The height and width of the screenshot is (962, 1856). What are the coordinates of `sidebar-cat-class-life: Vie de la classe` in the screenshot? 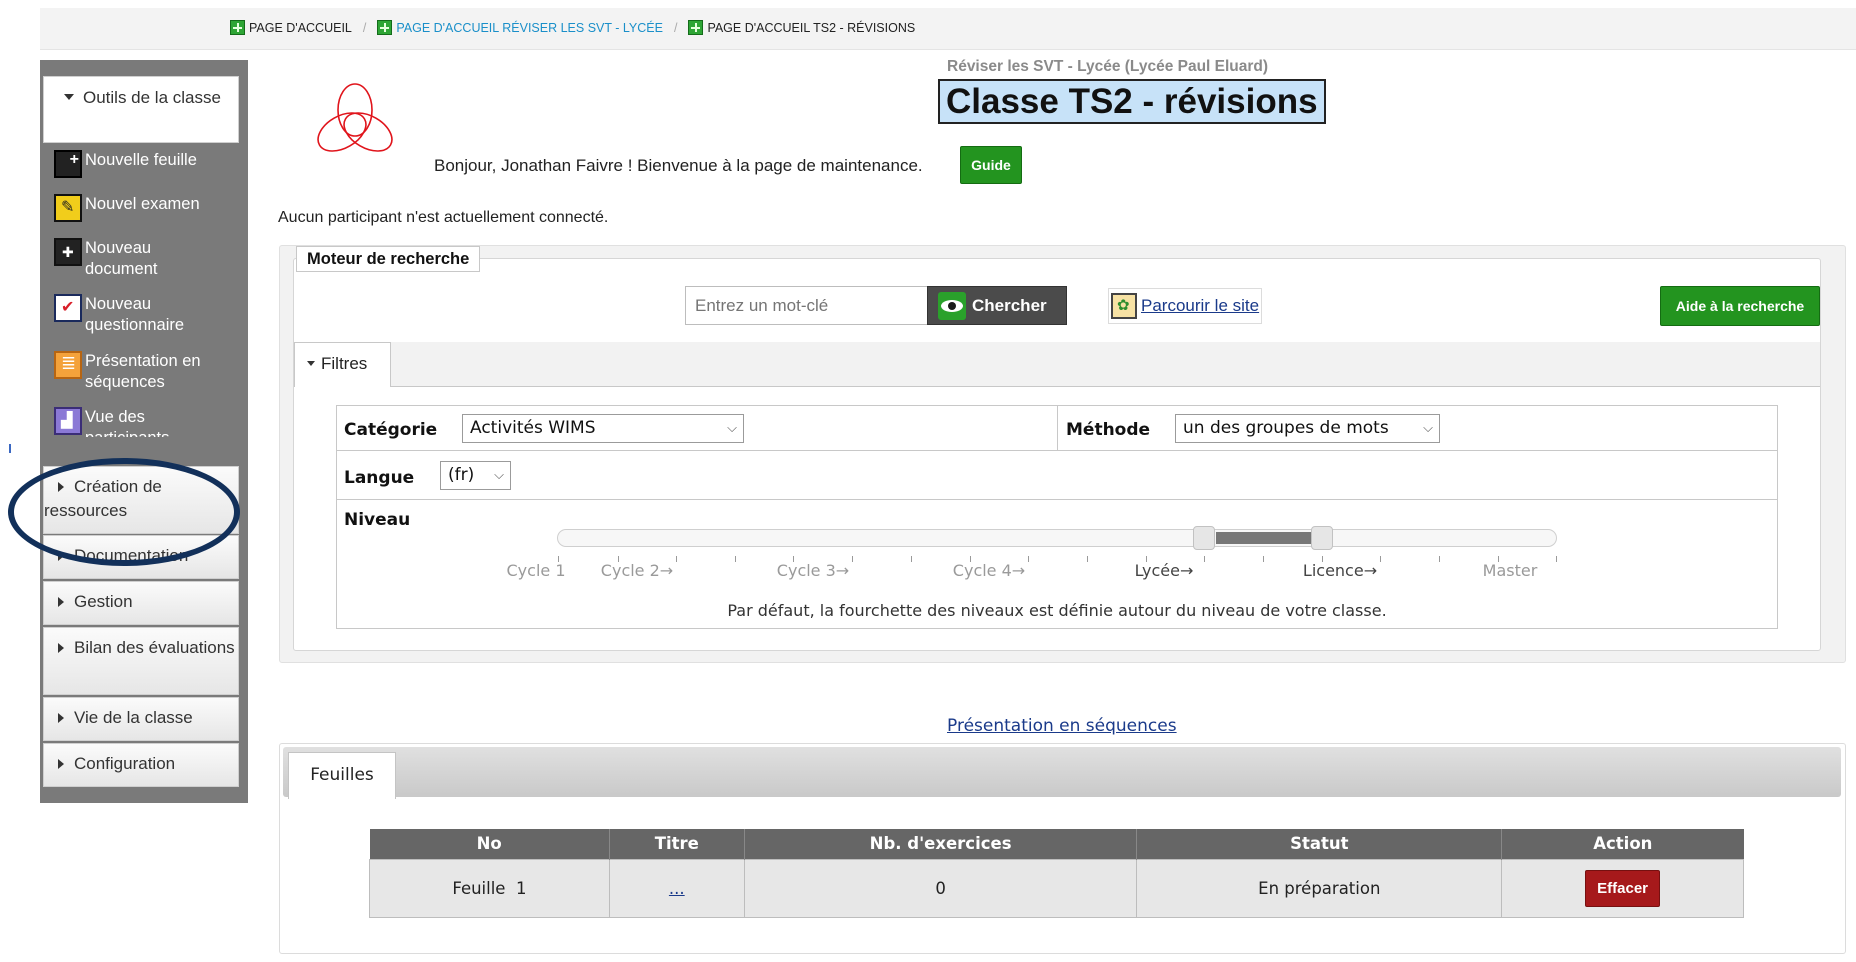 It's located at (141, 719).